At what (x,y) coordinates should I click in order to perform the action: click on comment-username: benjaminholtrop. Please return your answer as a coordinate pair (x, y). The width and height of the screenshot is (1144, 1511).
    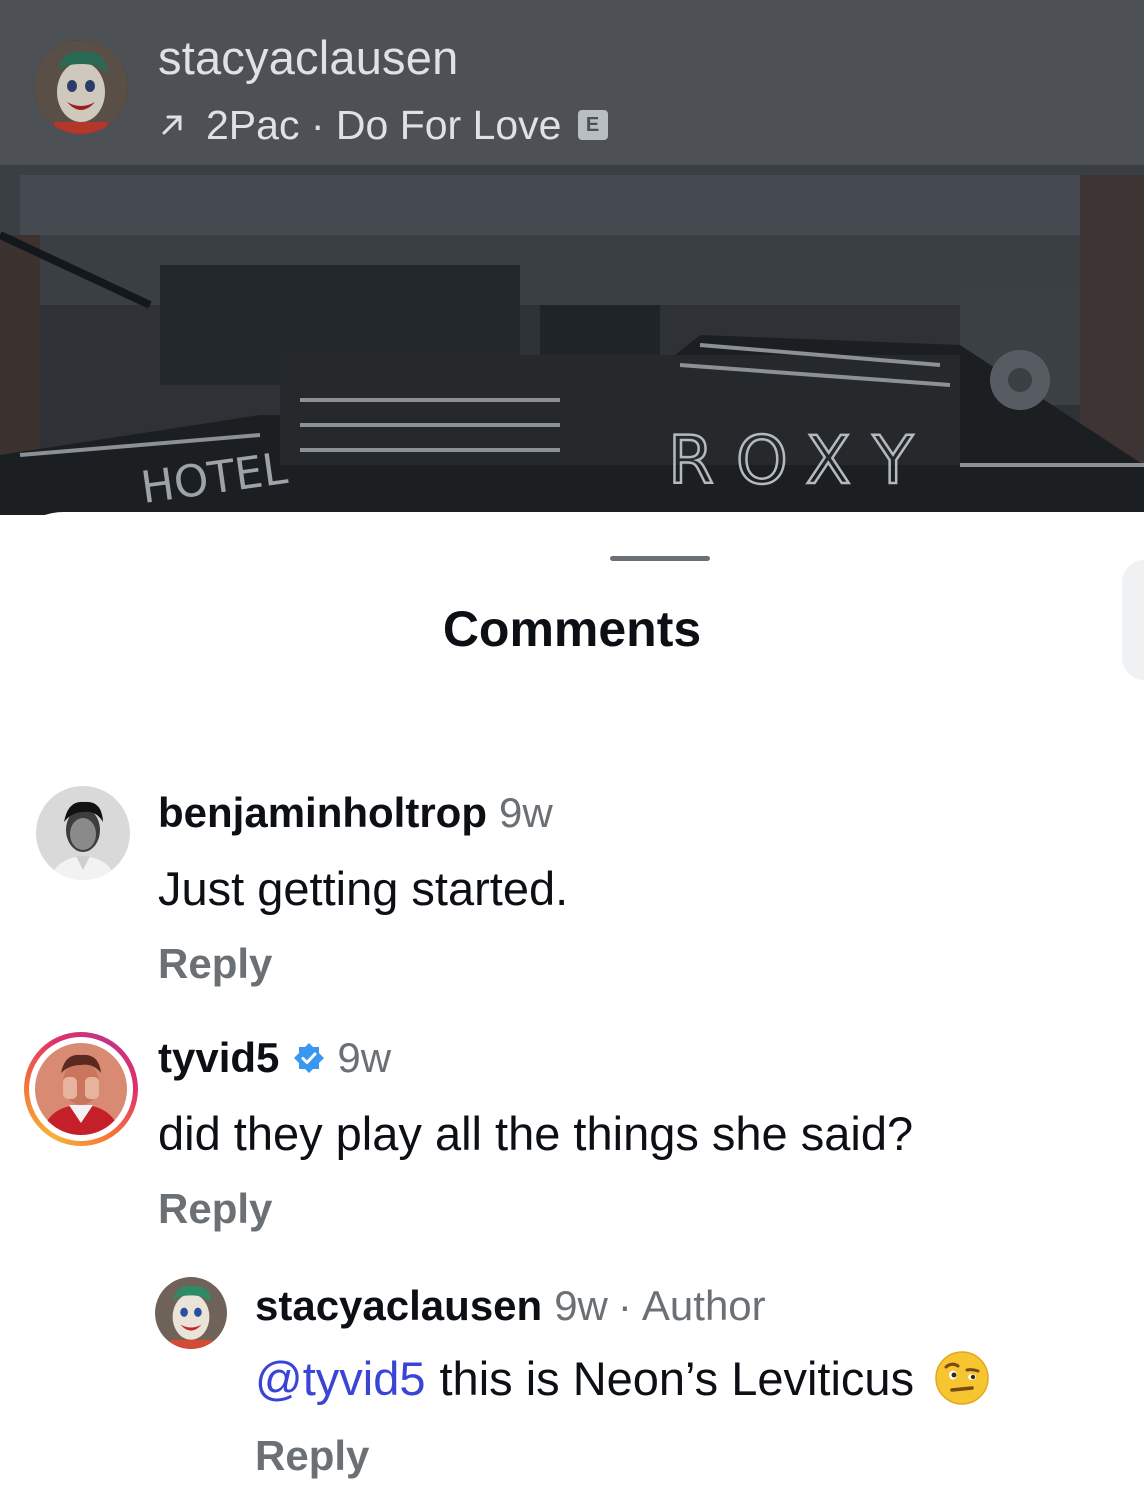
    Looking at the image, I should click on (322, 813).